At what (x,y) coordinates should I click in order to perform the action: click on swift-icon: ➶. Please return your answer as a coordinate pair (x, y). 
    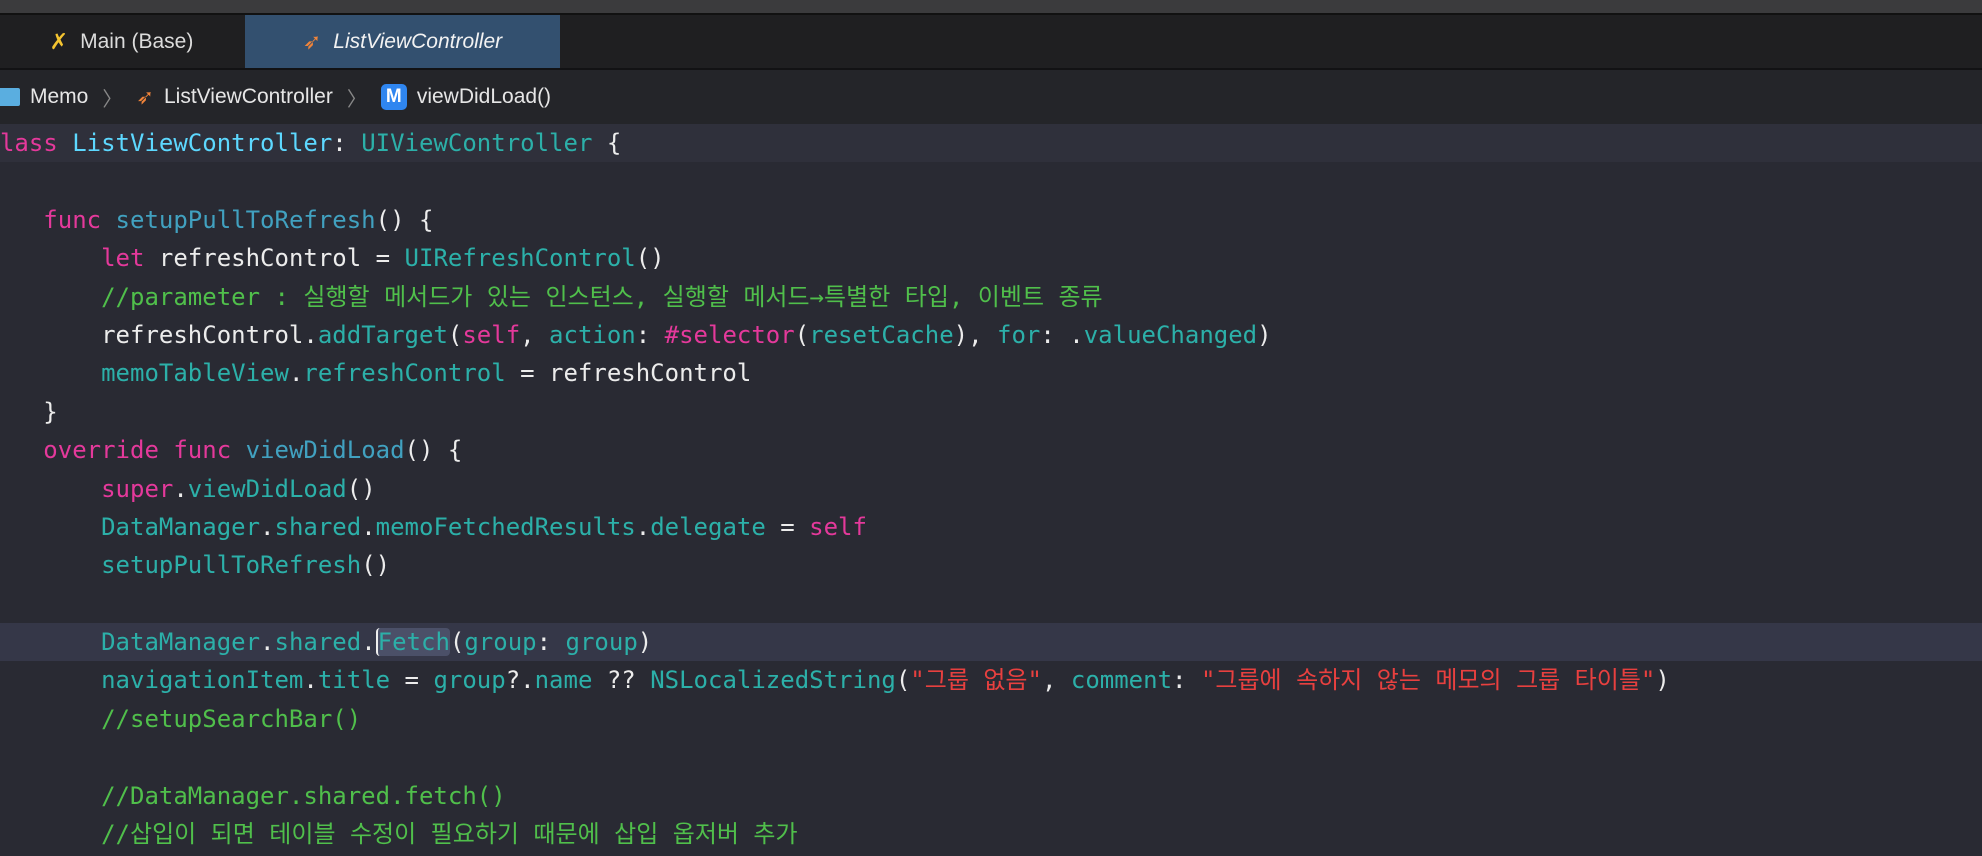
    Looking at the image, I should click on (312, 41).